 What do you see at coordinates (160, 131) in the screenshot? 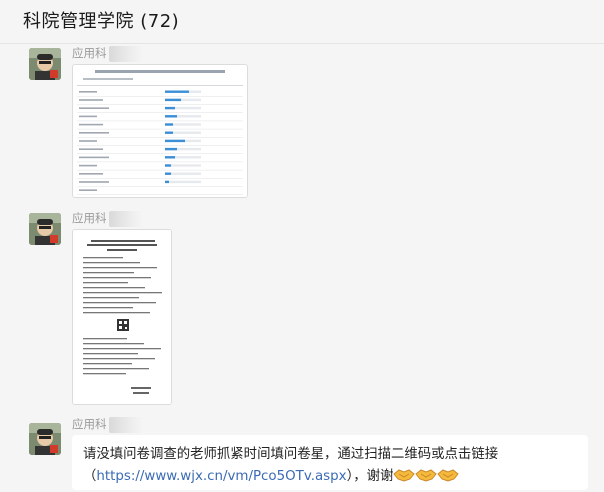
I see `survey-results-image` at bounding box center [160, 131].